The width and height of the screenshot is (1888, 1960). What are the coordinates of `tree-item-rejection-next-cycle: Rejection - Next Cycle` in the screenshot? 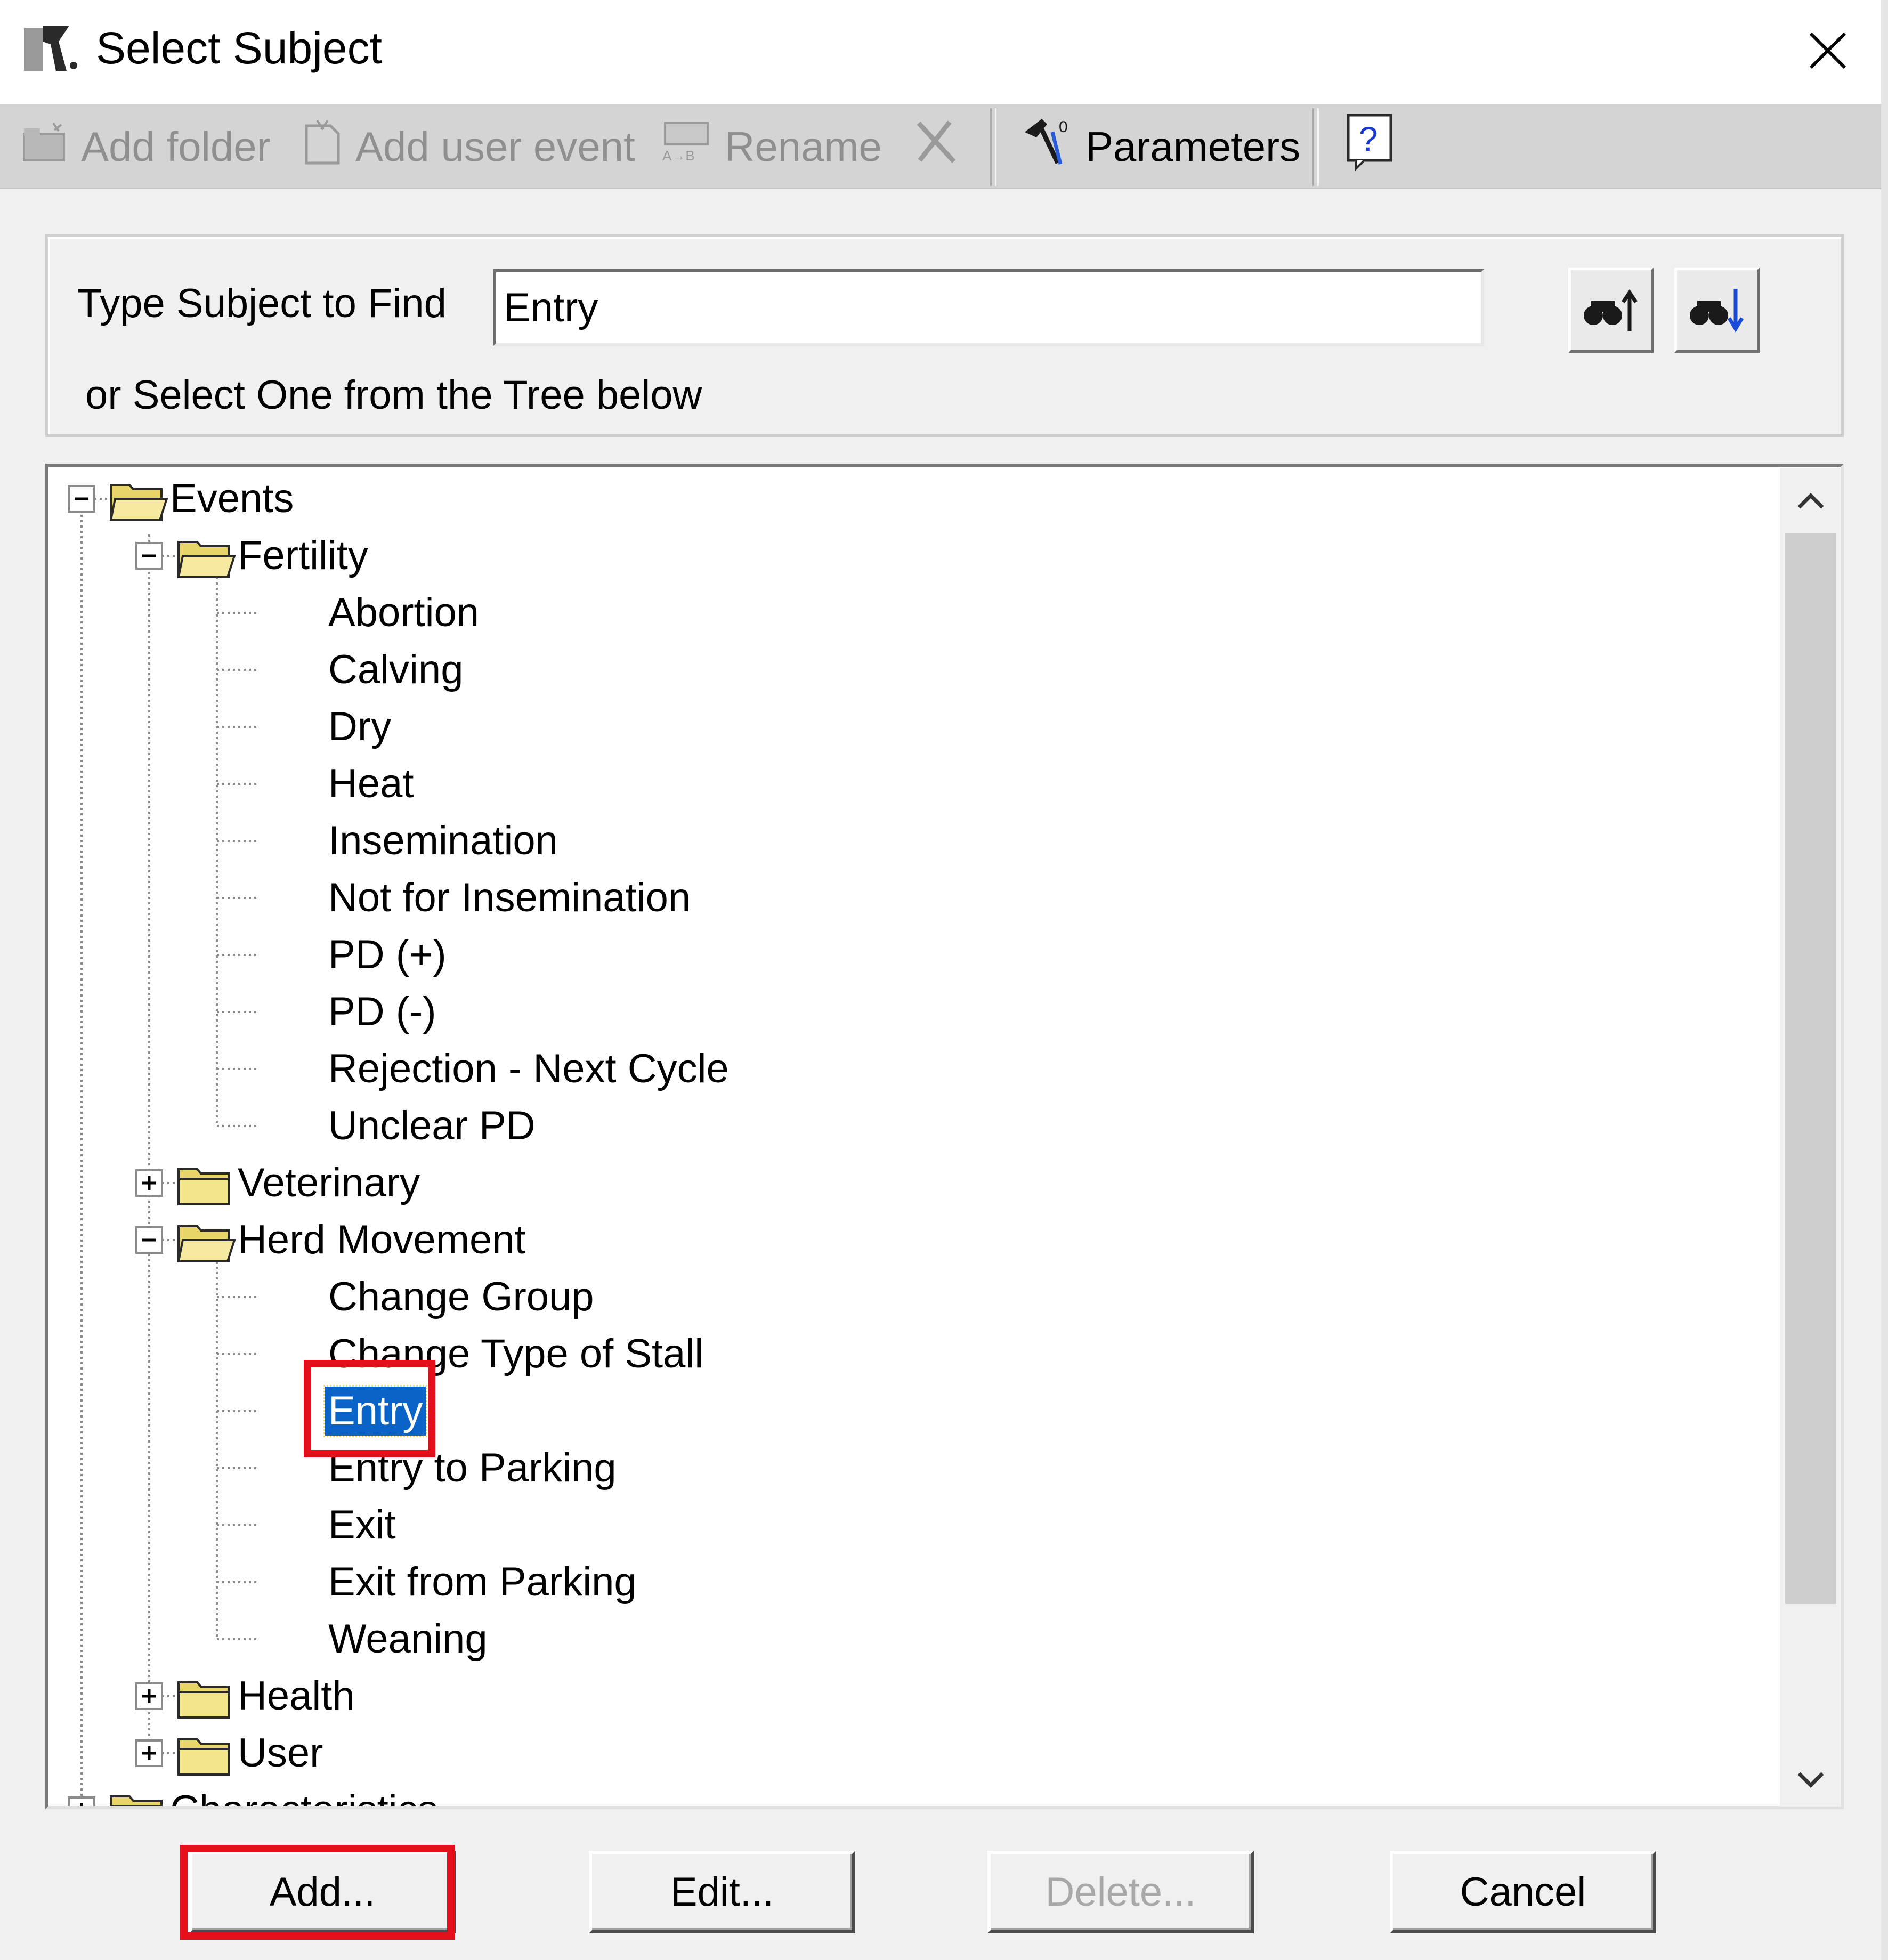 It's located at (528, 1069).